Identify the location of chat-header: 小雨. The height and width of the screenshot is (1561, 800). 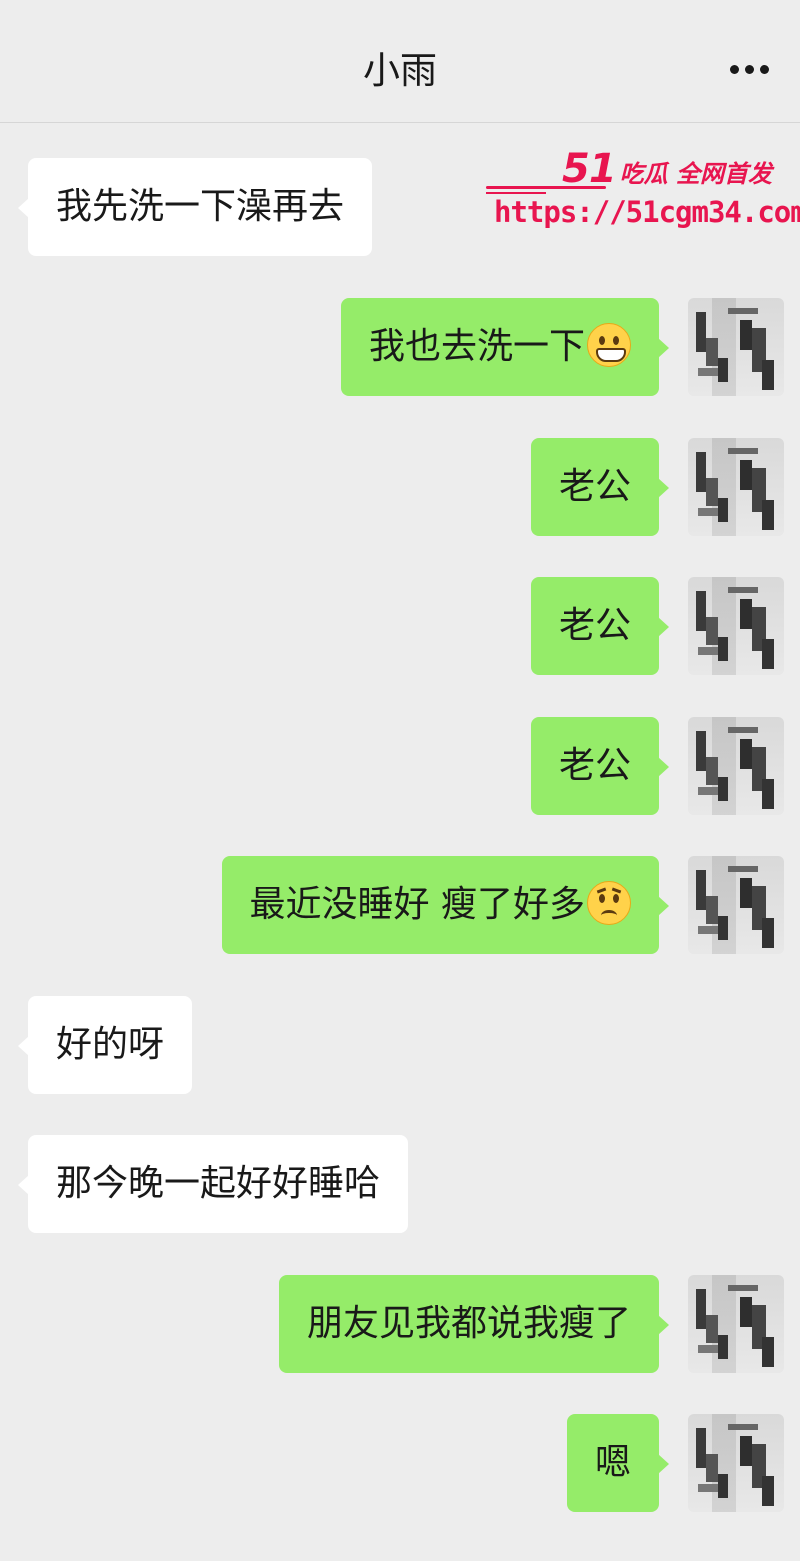
(400, 61).